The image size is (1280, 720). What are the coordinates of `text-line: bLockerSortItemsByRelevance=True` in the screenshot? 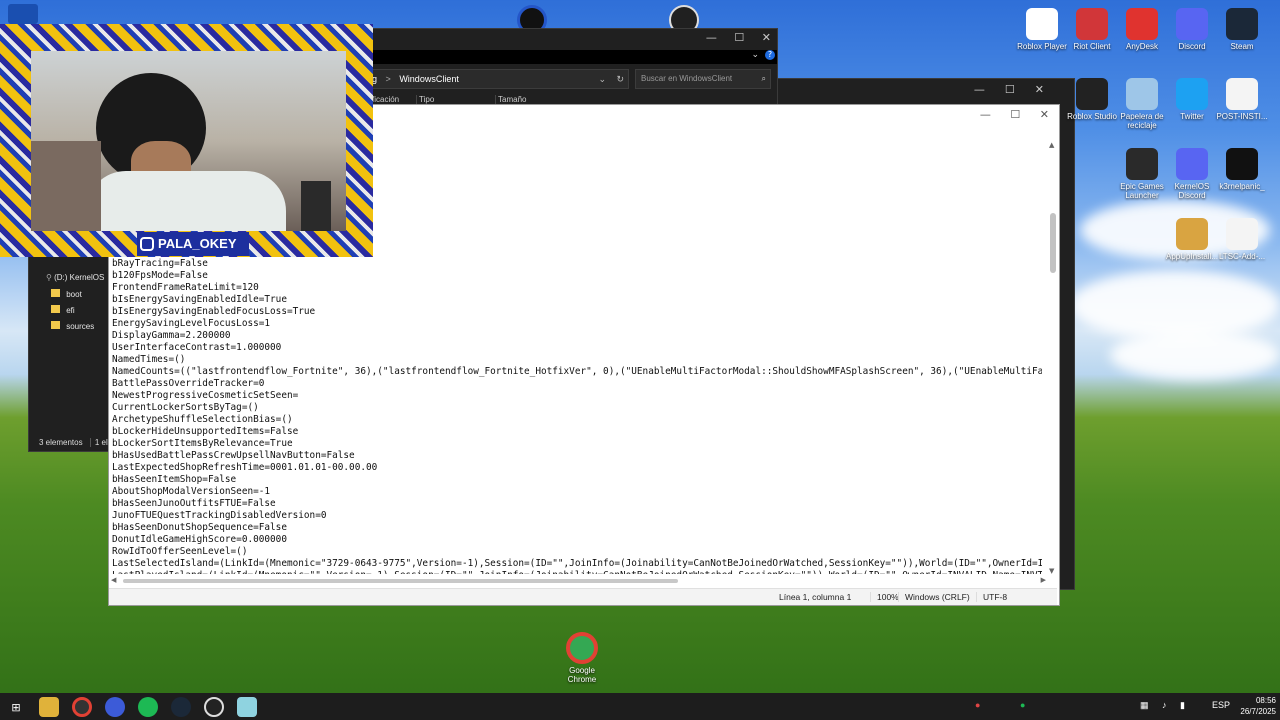 It's located at (202, 443).